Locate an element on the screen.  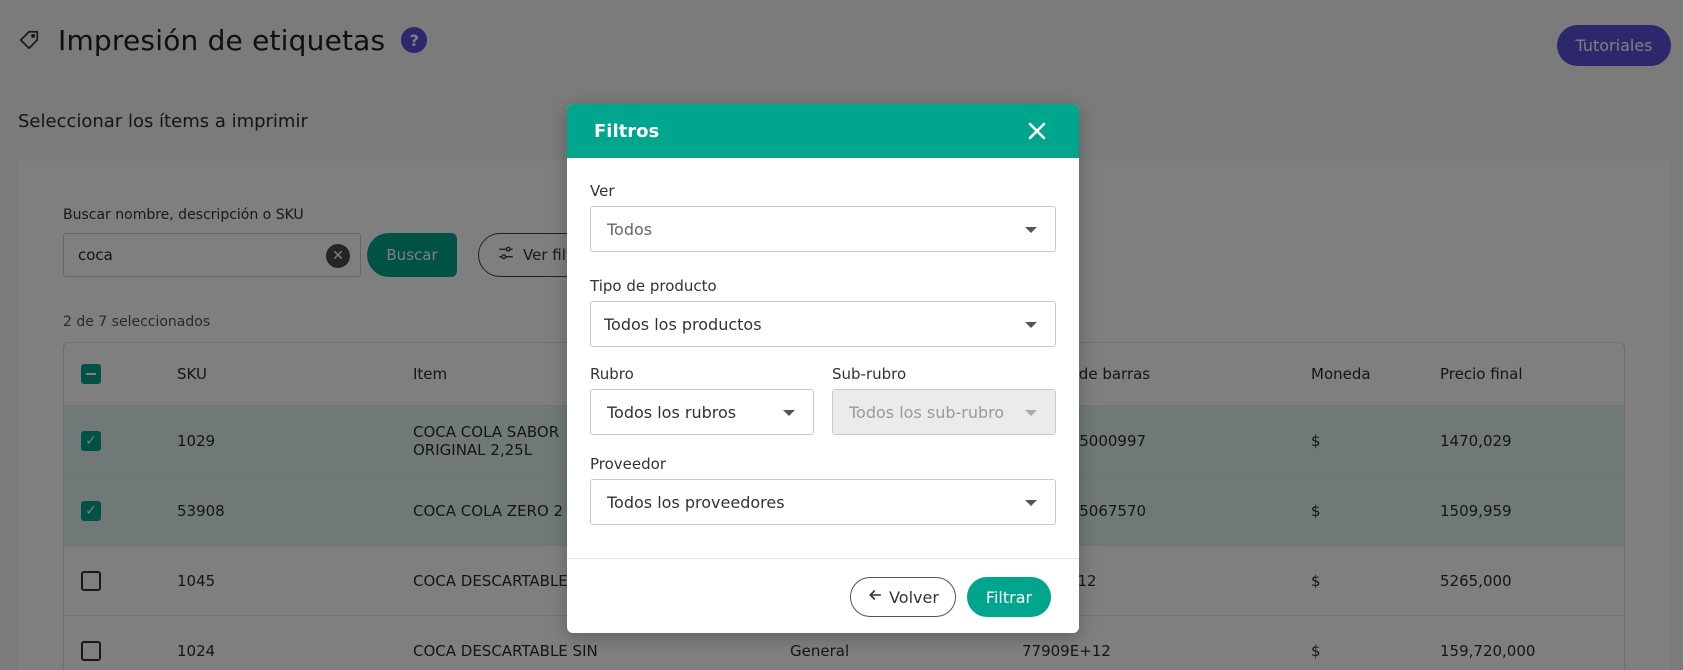
rubro-label: Rubro is located at coordinates (612, 374).